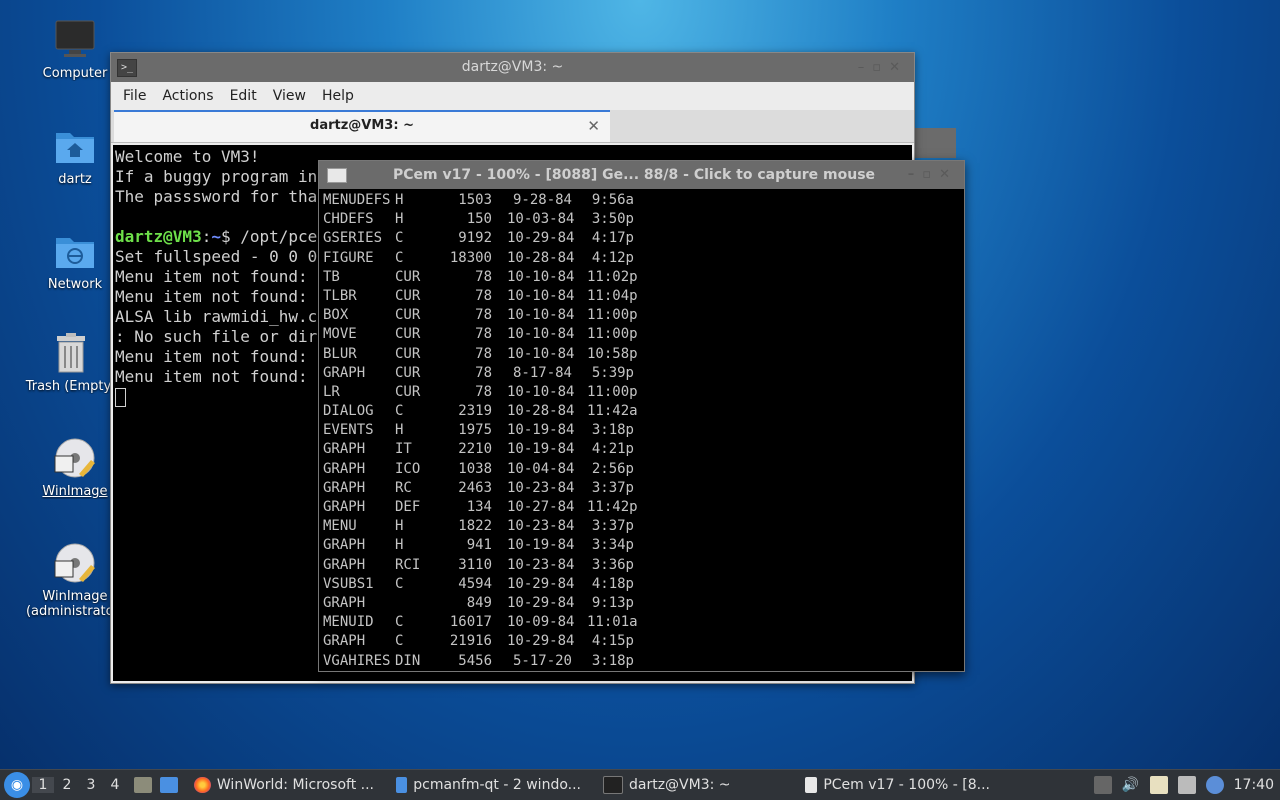 Image resolution: width=1280 pixels, height=800 pixels. Describe the element at coordinates (243, 96) in the screenshot. I see `menu-edit: Edit` at that location.